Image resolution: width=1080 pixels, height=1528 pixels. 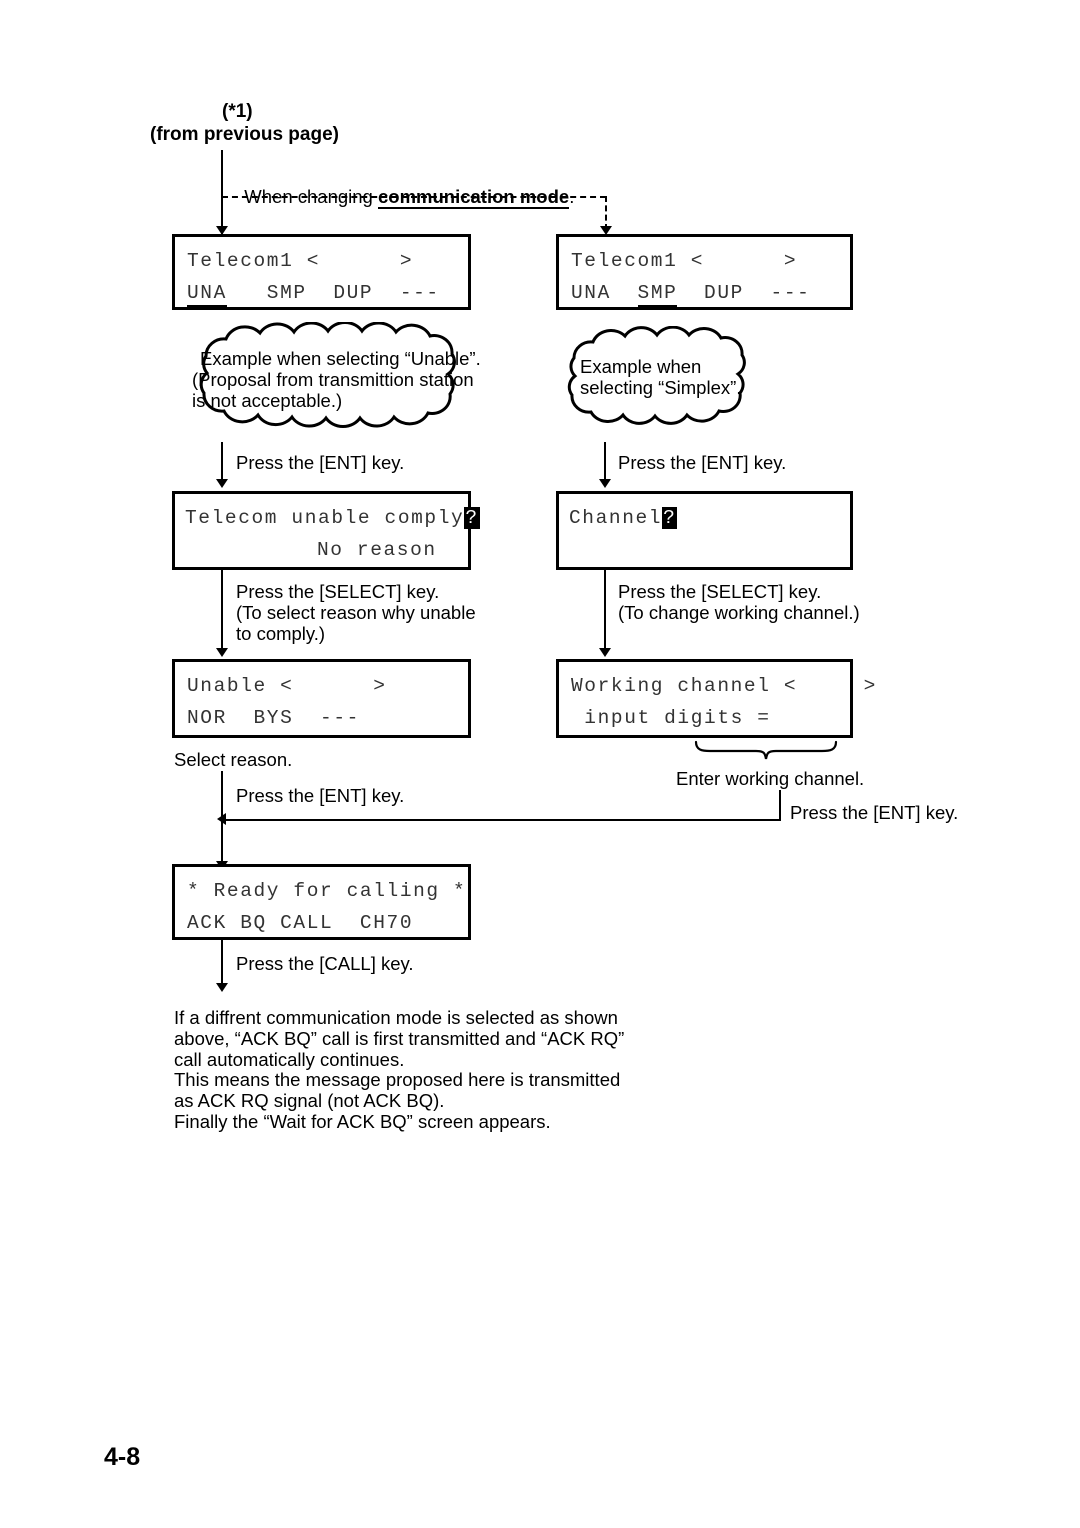 What do you see at coordinates (333, 379) in the screenshot?
I see `cloud-unable-line-2: (Proposal from transmittion station` at bounding box center [333, 379].